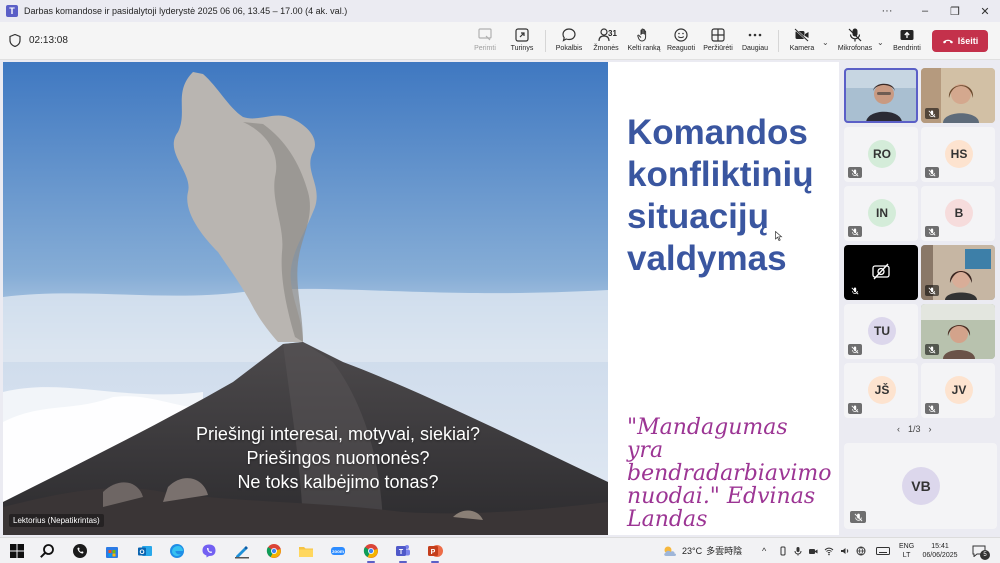 The image size is (1000, 563). I want to click on participant-avatar: HS, so click(959, 154).